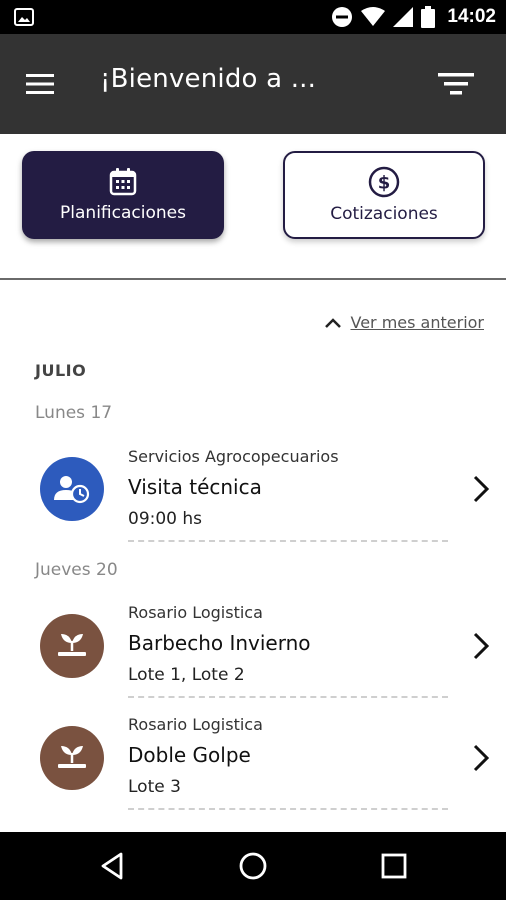  I want to click on event-name: Doble Golpe, so click(189, 755).